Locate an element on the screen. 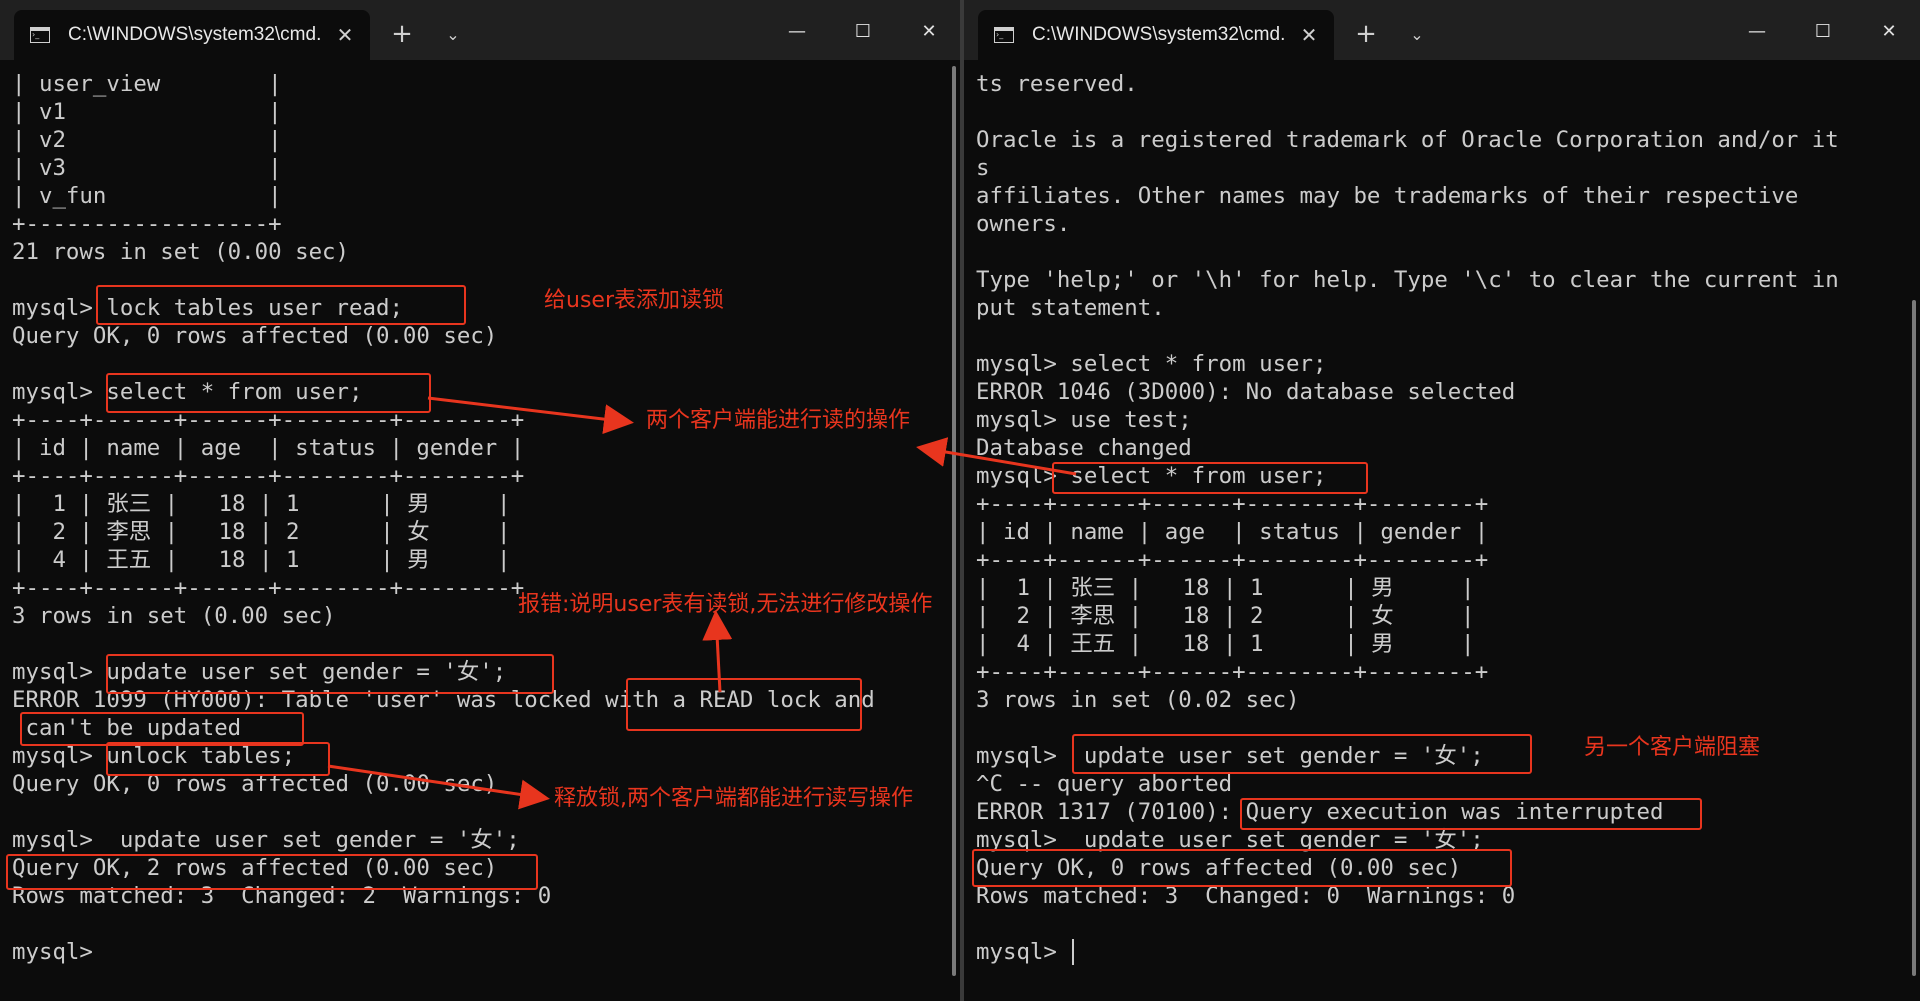  right-scrollbar is located at coordinates (1914, 638).